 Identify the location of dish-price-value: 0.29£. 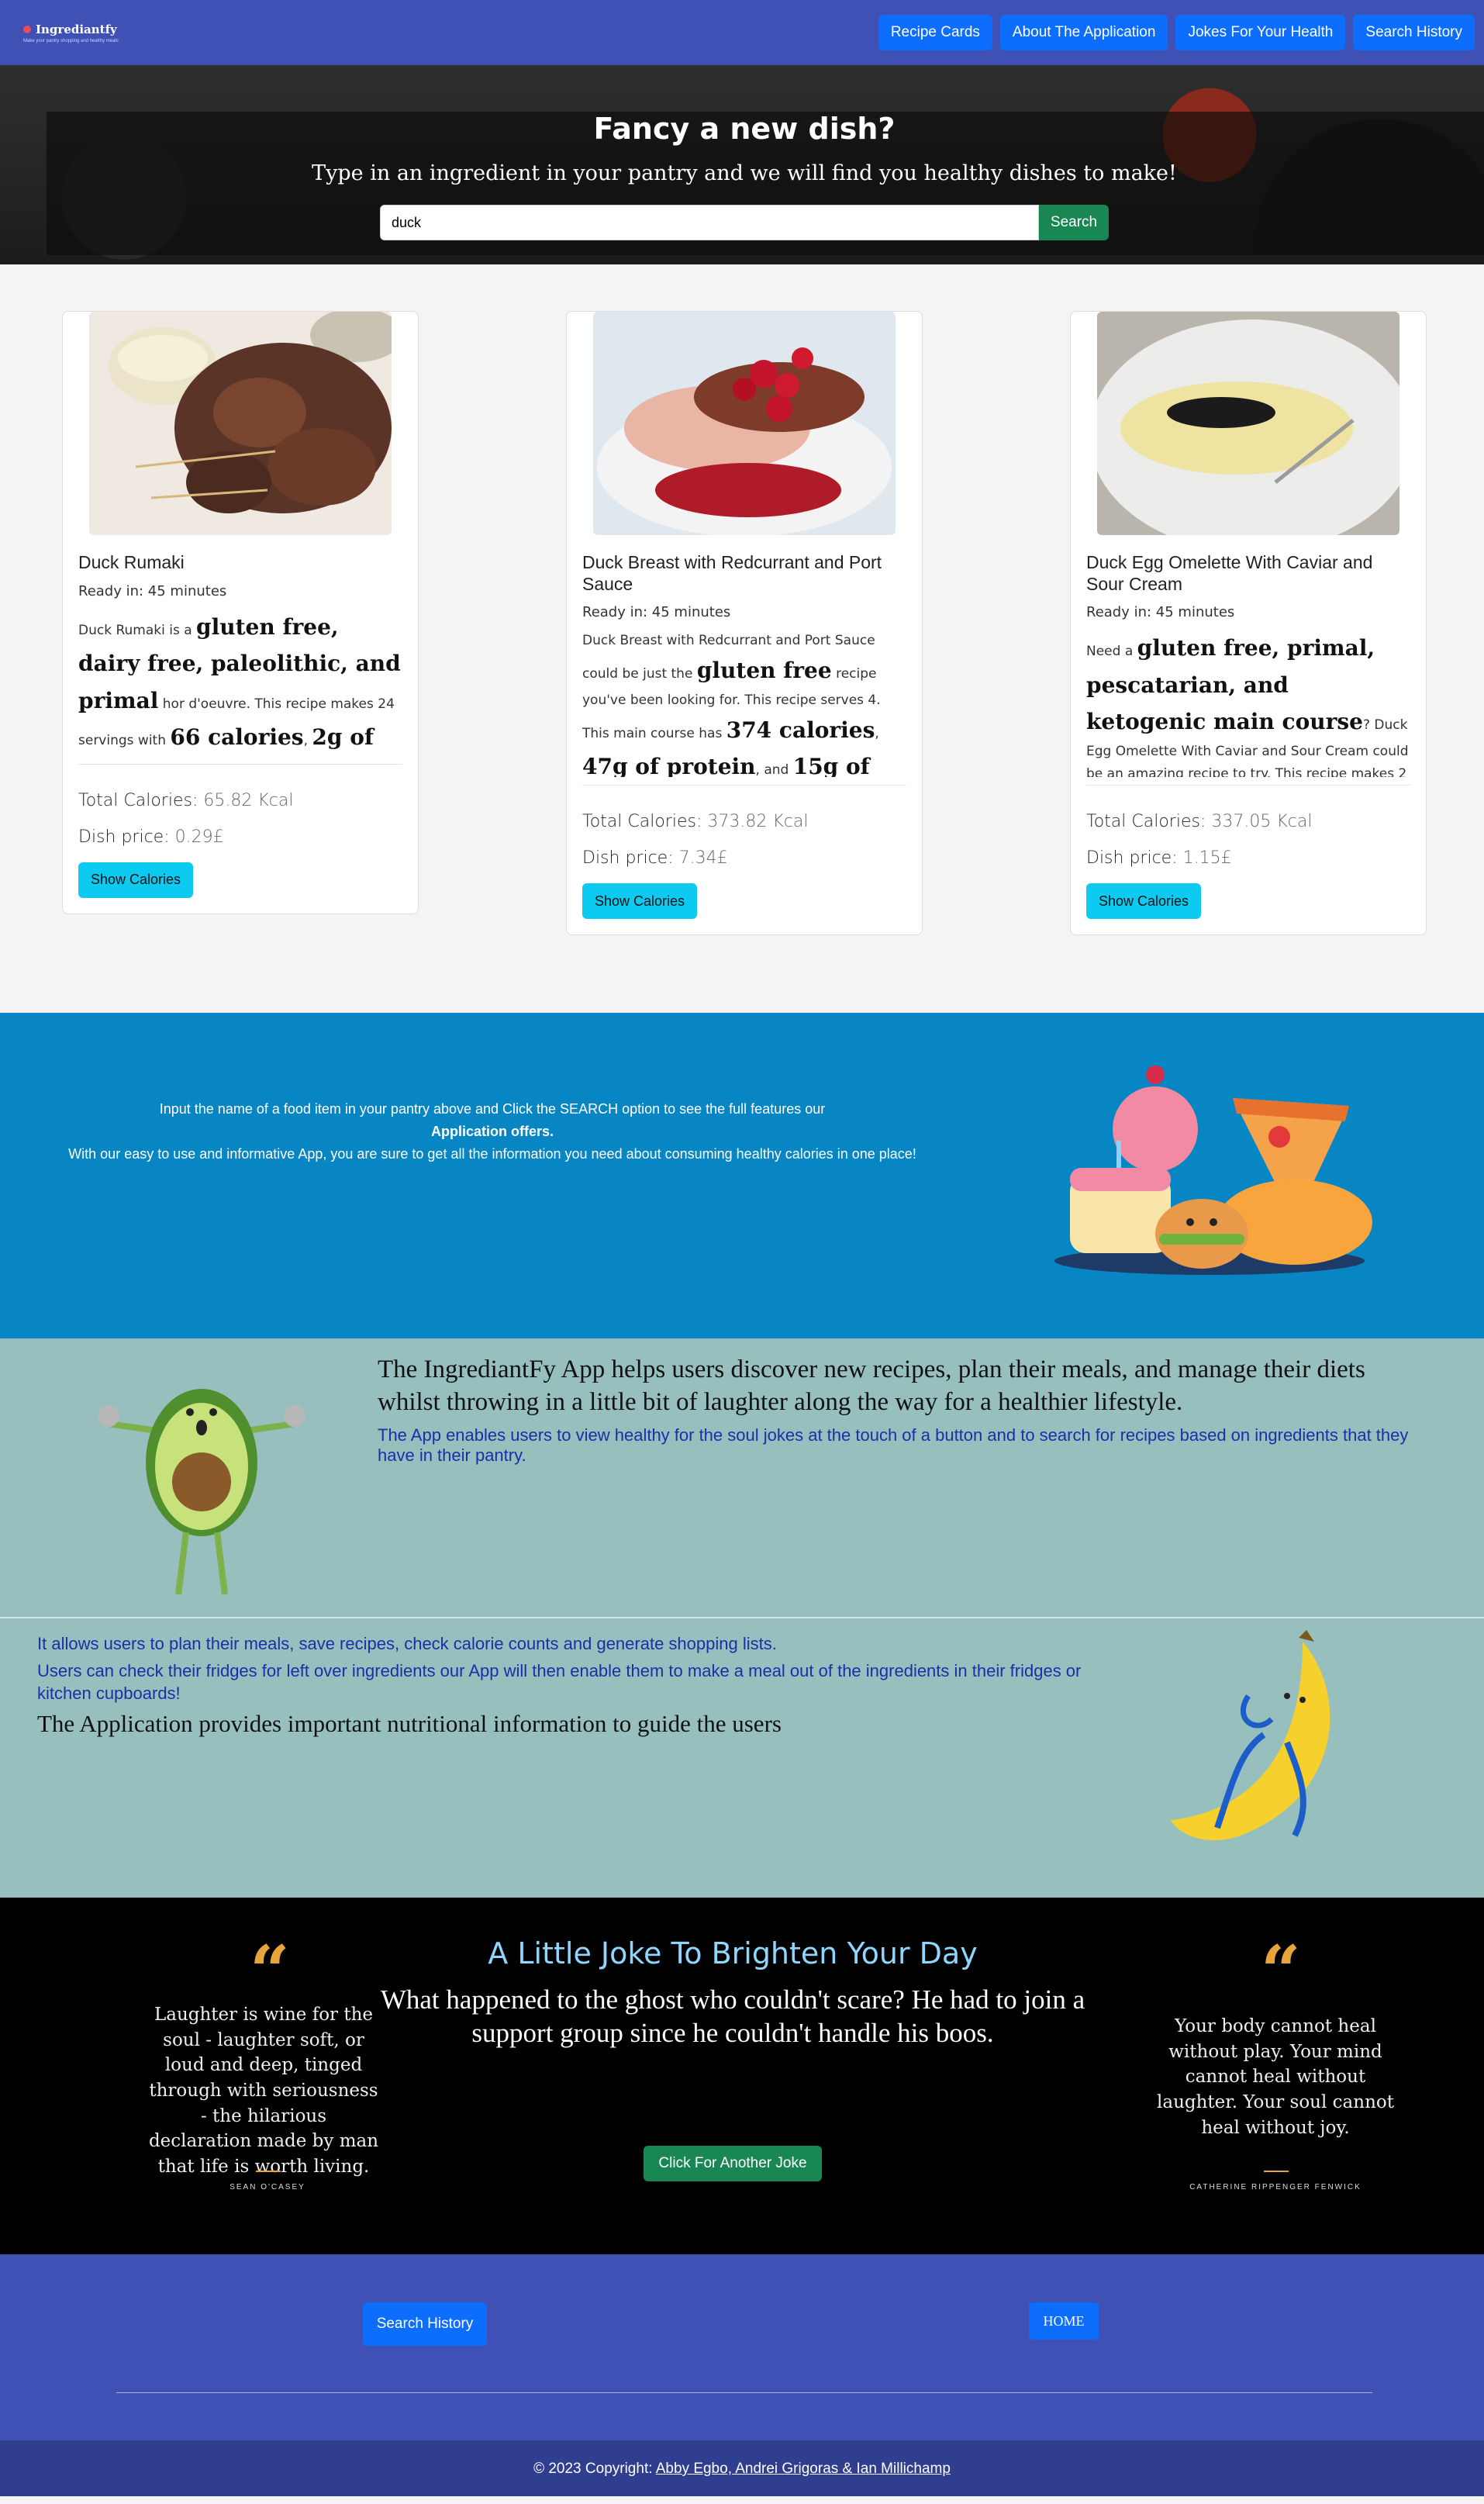
(199, 837).